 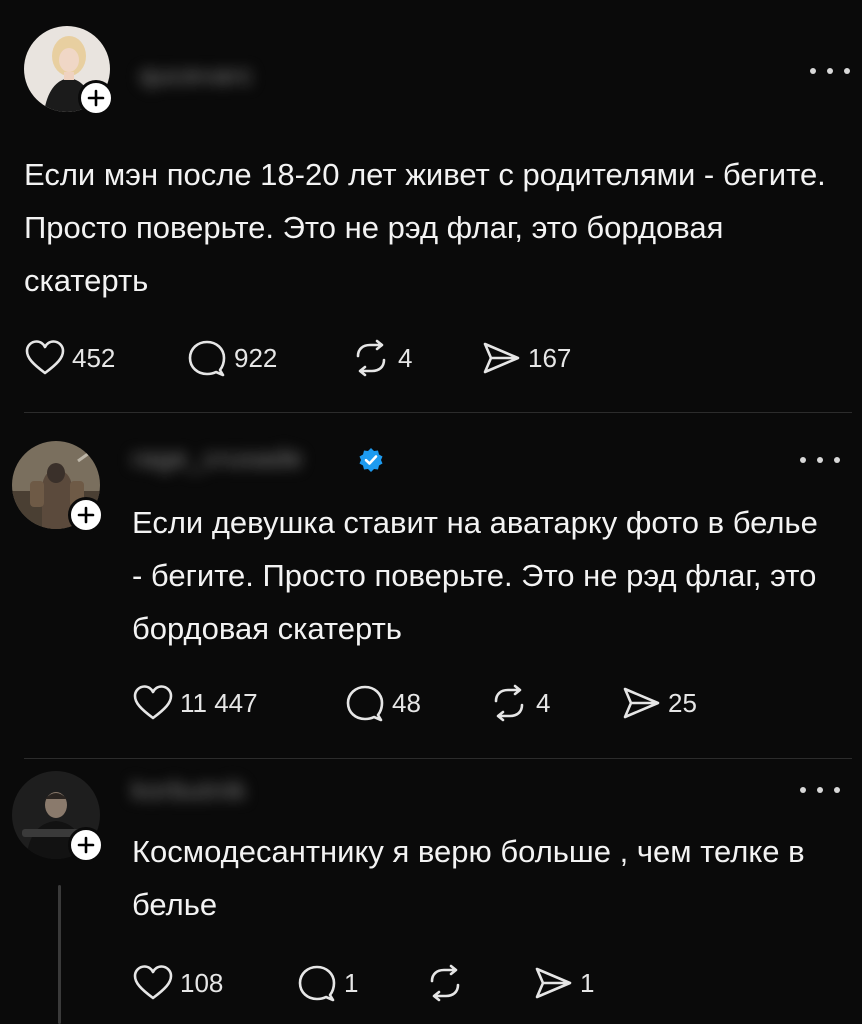 I want to click on username: rage_crusade, so click(x=217, y=458).